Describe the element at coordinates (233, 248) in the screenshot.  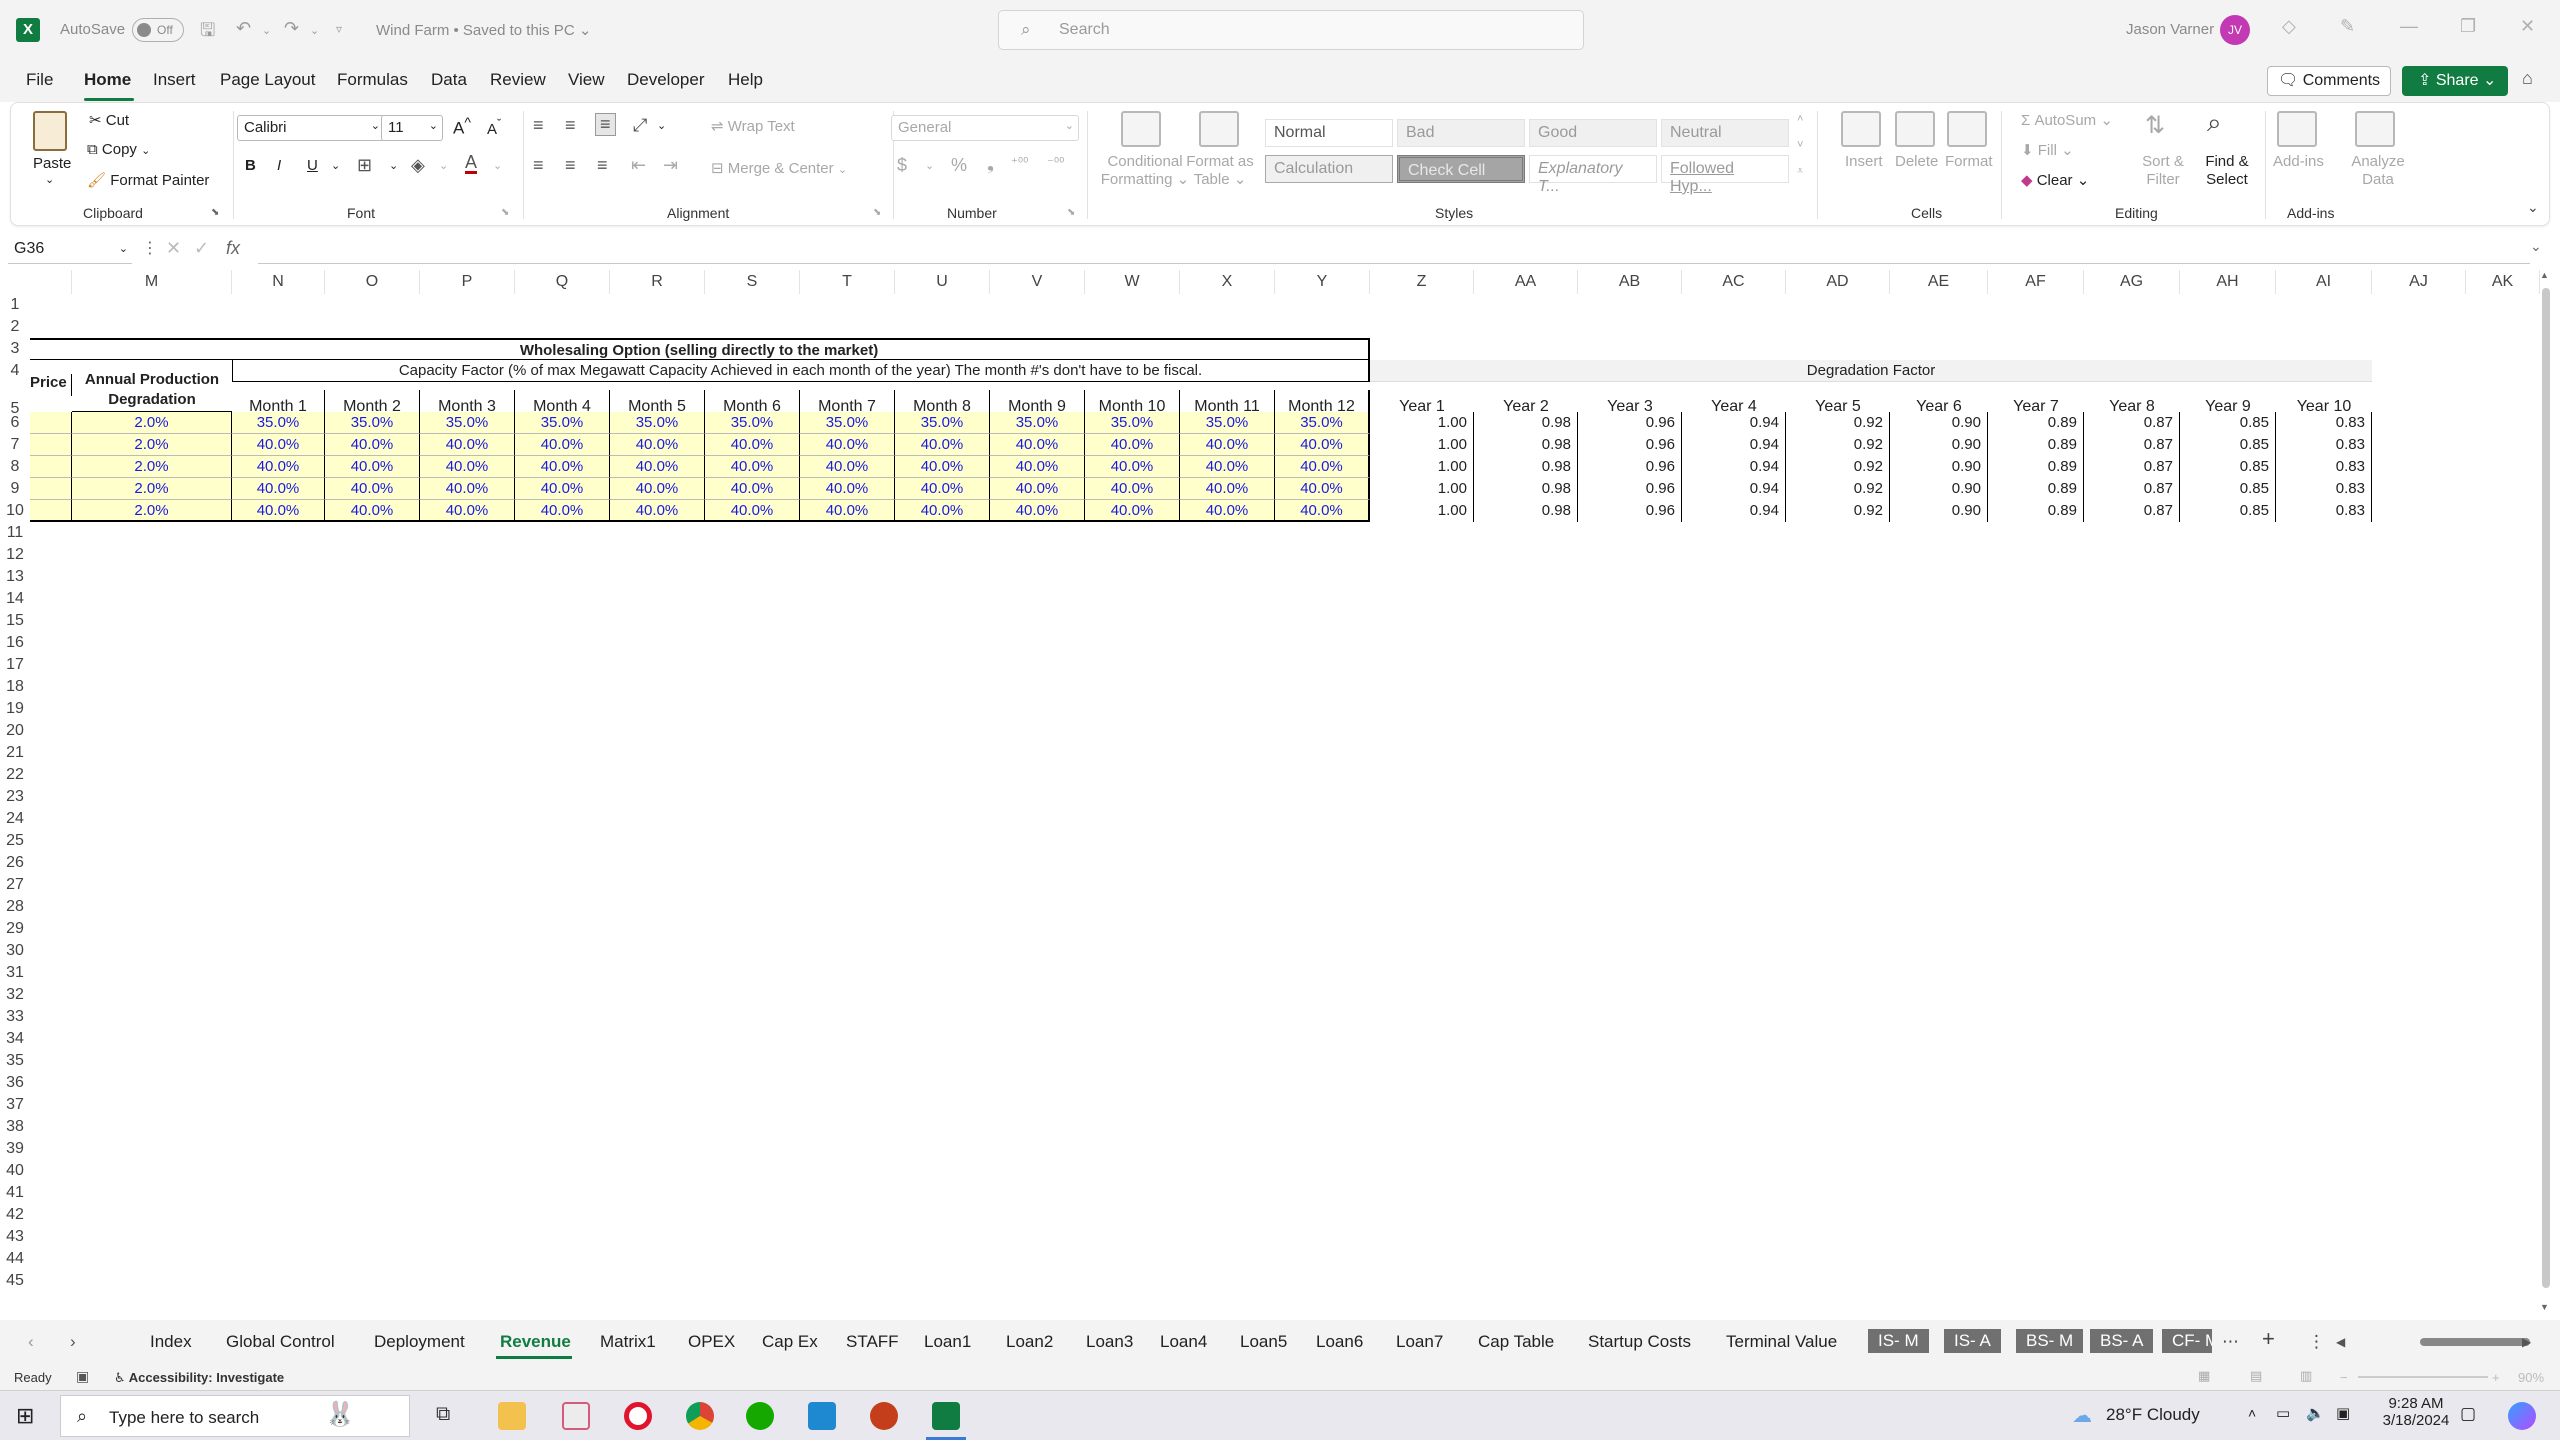
I see `insert-function-icon: fx` at that location.